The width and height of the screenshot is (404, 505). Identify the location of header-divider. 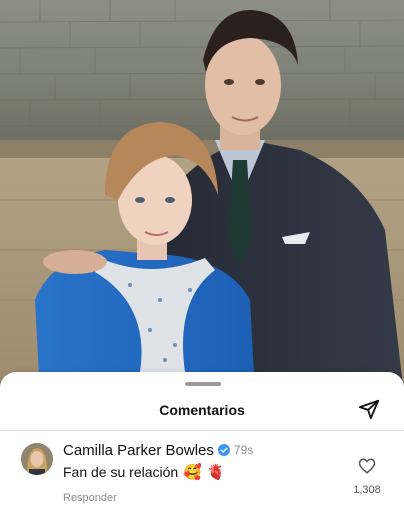
(202, 430).